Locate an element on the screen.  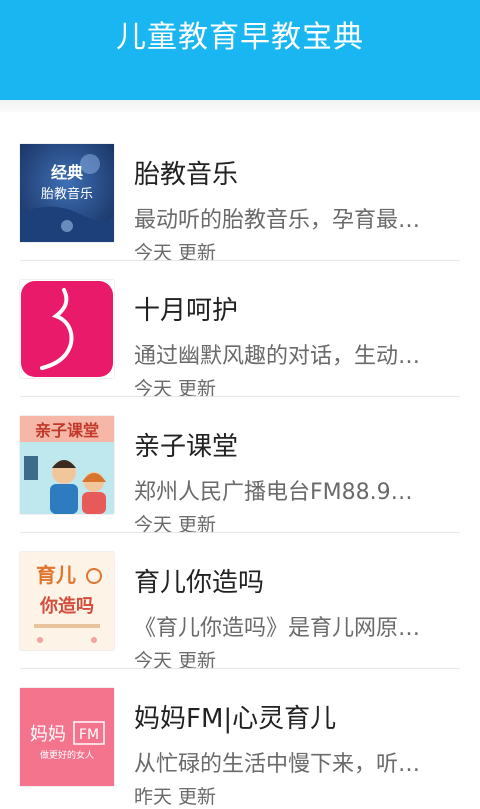
svg-text: 你造吗 is located at coordinates (66, 606).